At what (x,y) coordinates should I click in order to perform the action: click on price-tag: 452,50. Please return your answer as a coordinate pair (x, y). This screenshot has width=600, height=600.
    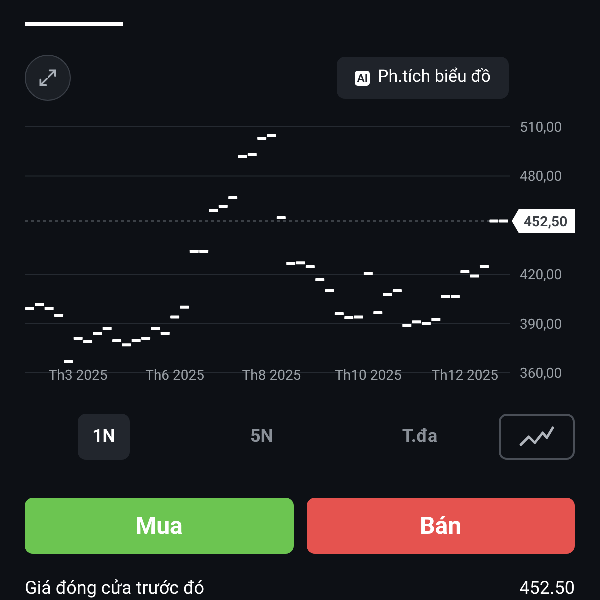
    Looking at the image, I should click on (543, 221).